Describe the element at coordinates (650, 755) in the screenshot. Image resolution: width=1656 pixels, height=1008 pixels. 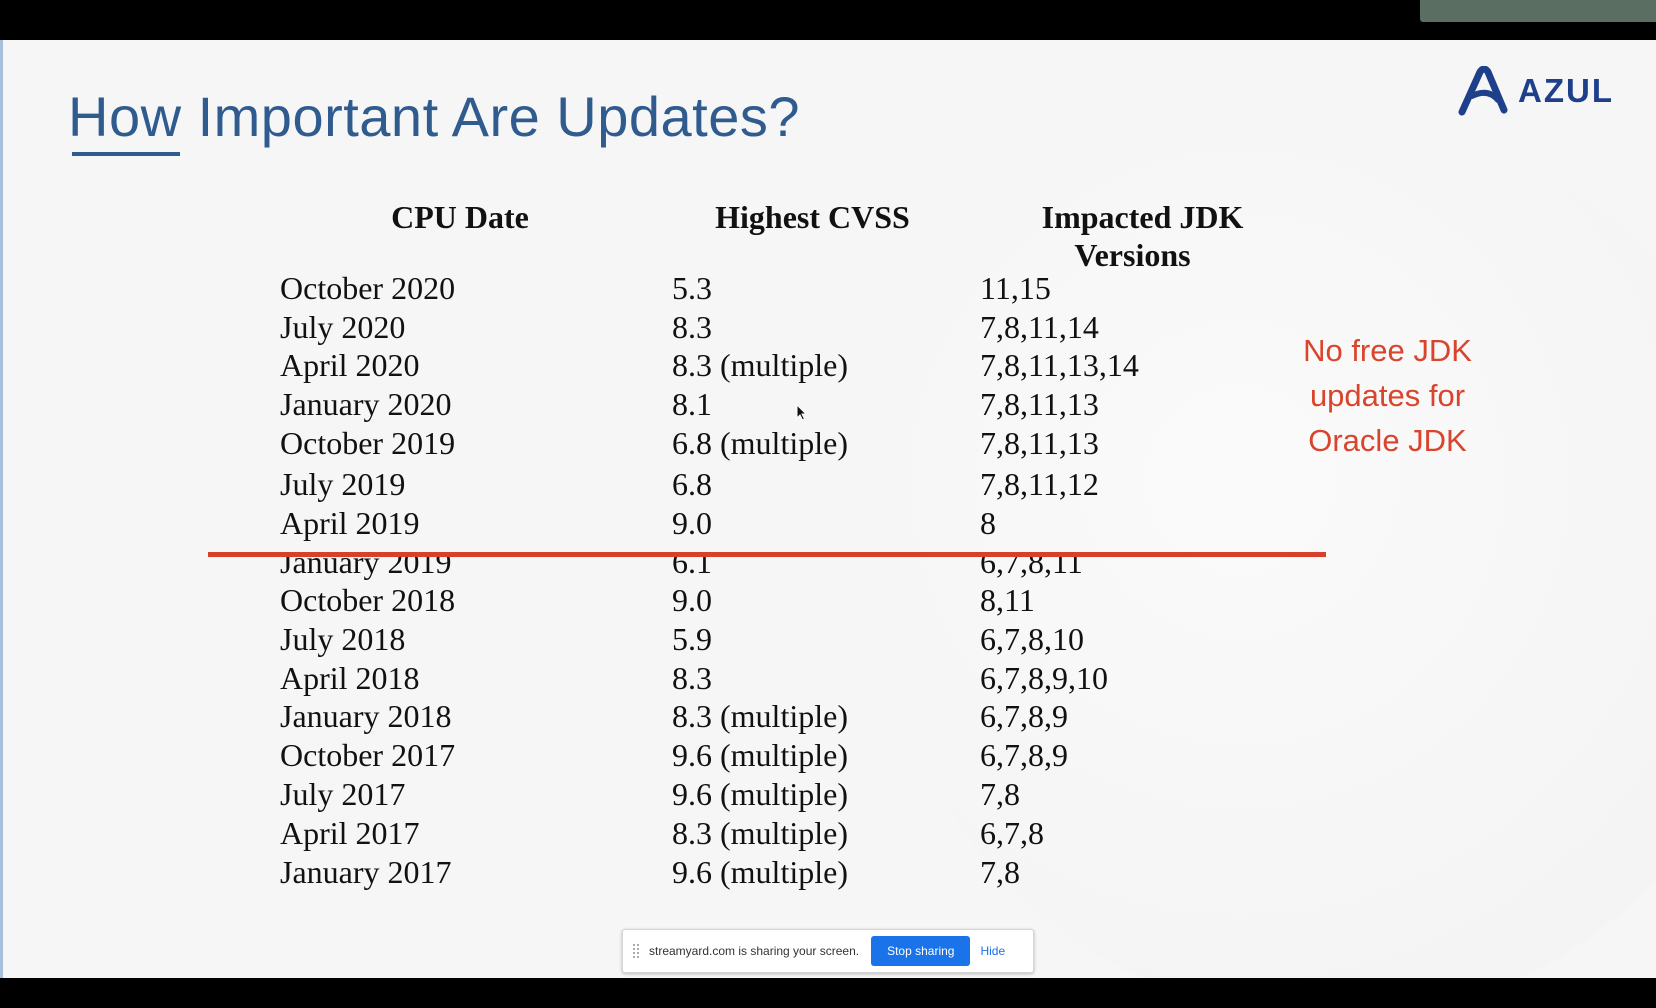
I see `table-row: October 2017 9.6 (multiple) 6,7,8,9` at that location.